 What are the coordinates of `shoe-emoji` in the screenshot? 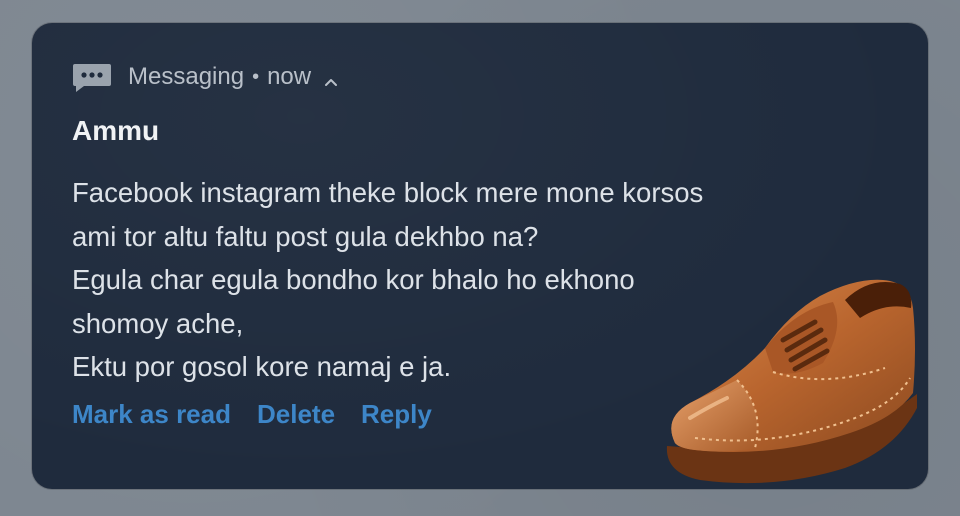 It's located at (791, 381).